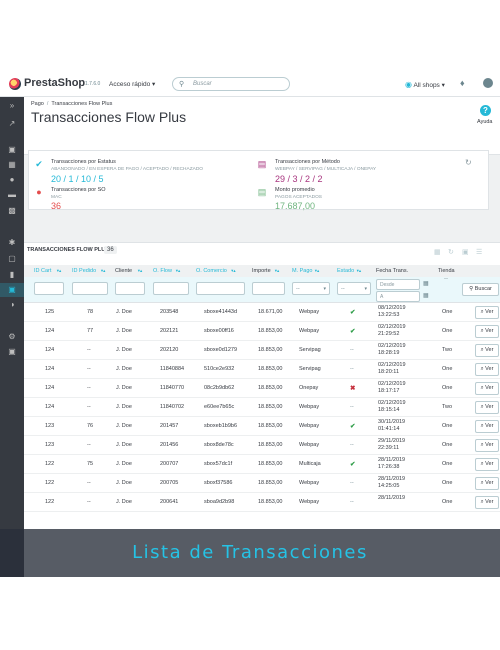 Image resolution: width=500 pixels, height=650 pixels. What do you see at coordinates (398, 296) in the screenshot?
I see `filter-date-to: A` at bounding box center [398, 296].